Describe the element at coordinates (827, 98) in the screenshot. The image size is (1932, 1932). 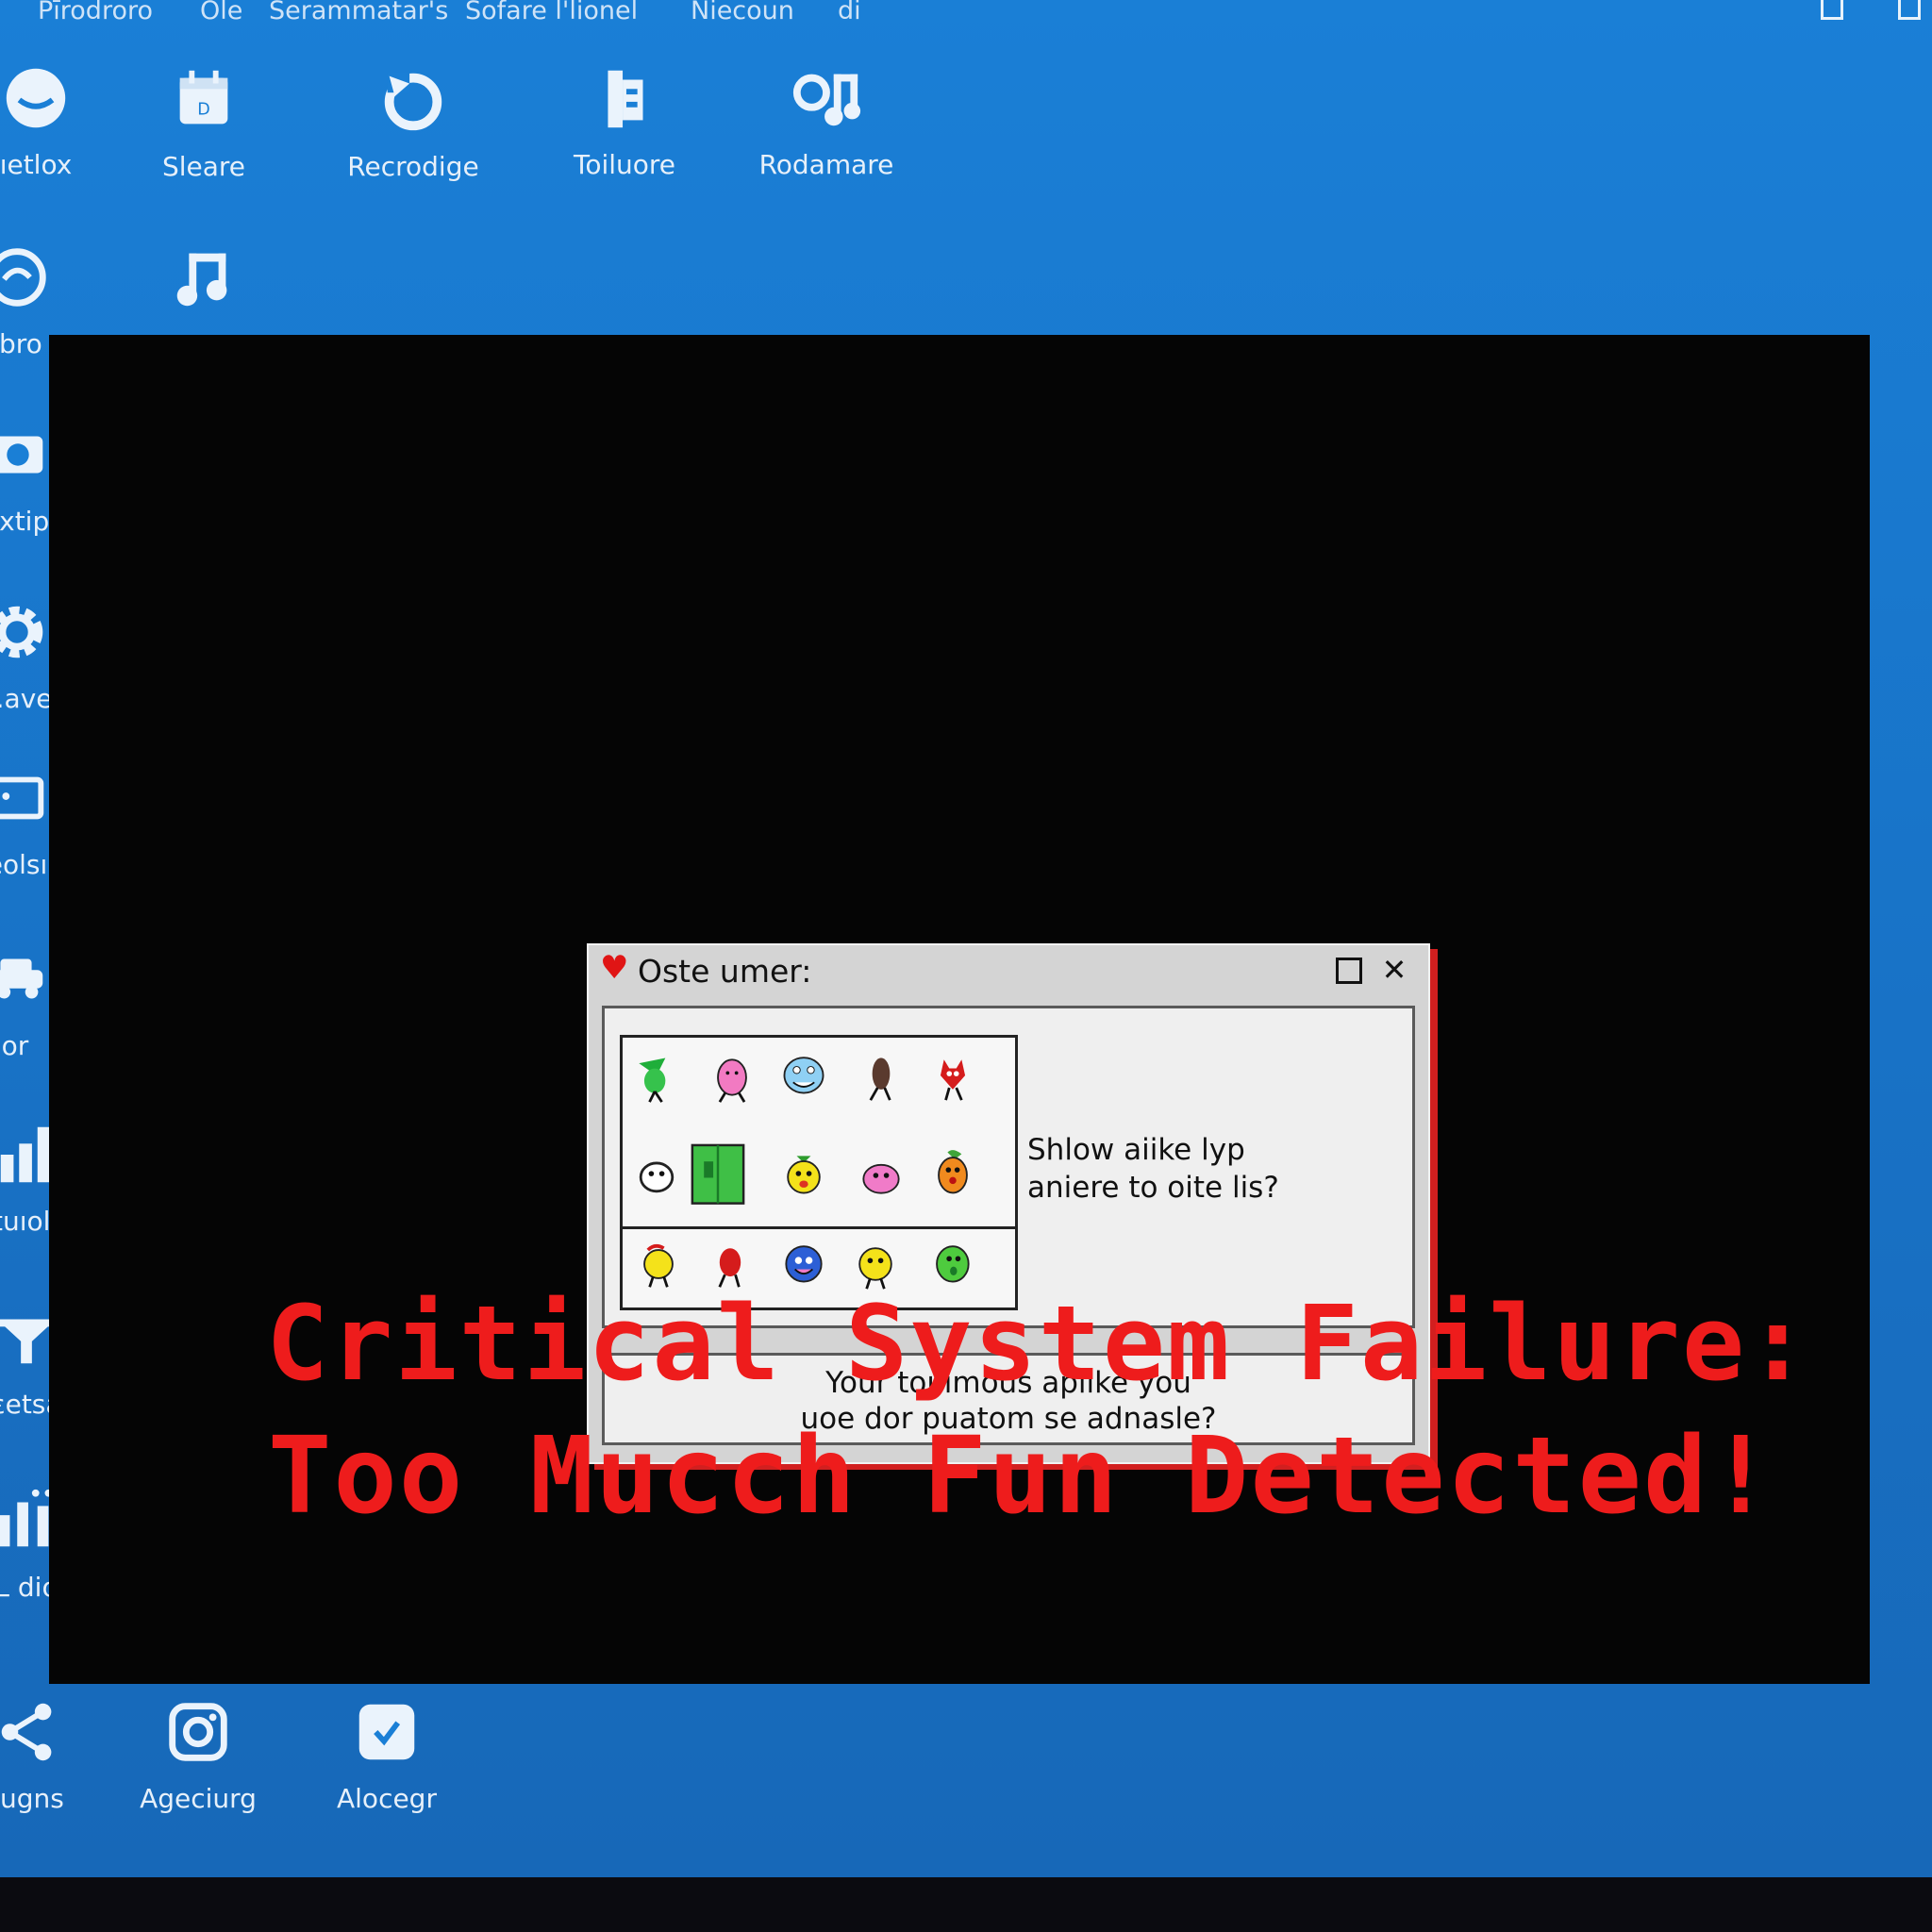
I see `music-search-icon` at that location.